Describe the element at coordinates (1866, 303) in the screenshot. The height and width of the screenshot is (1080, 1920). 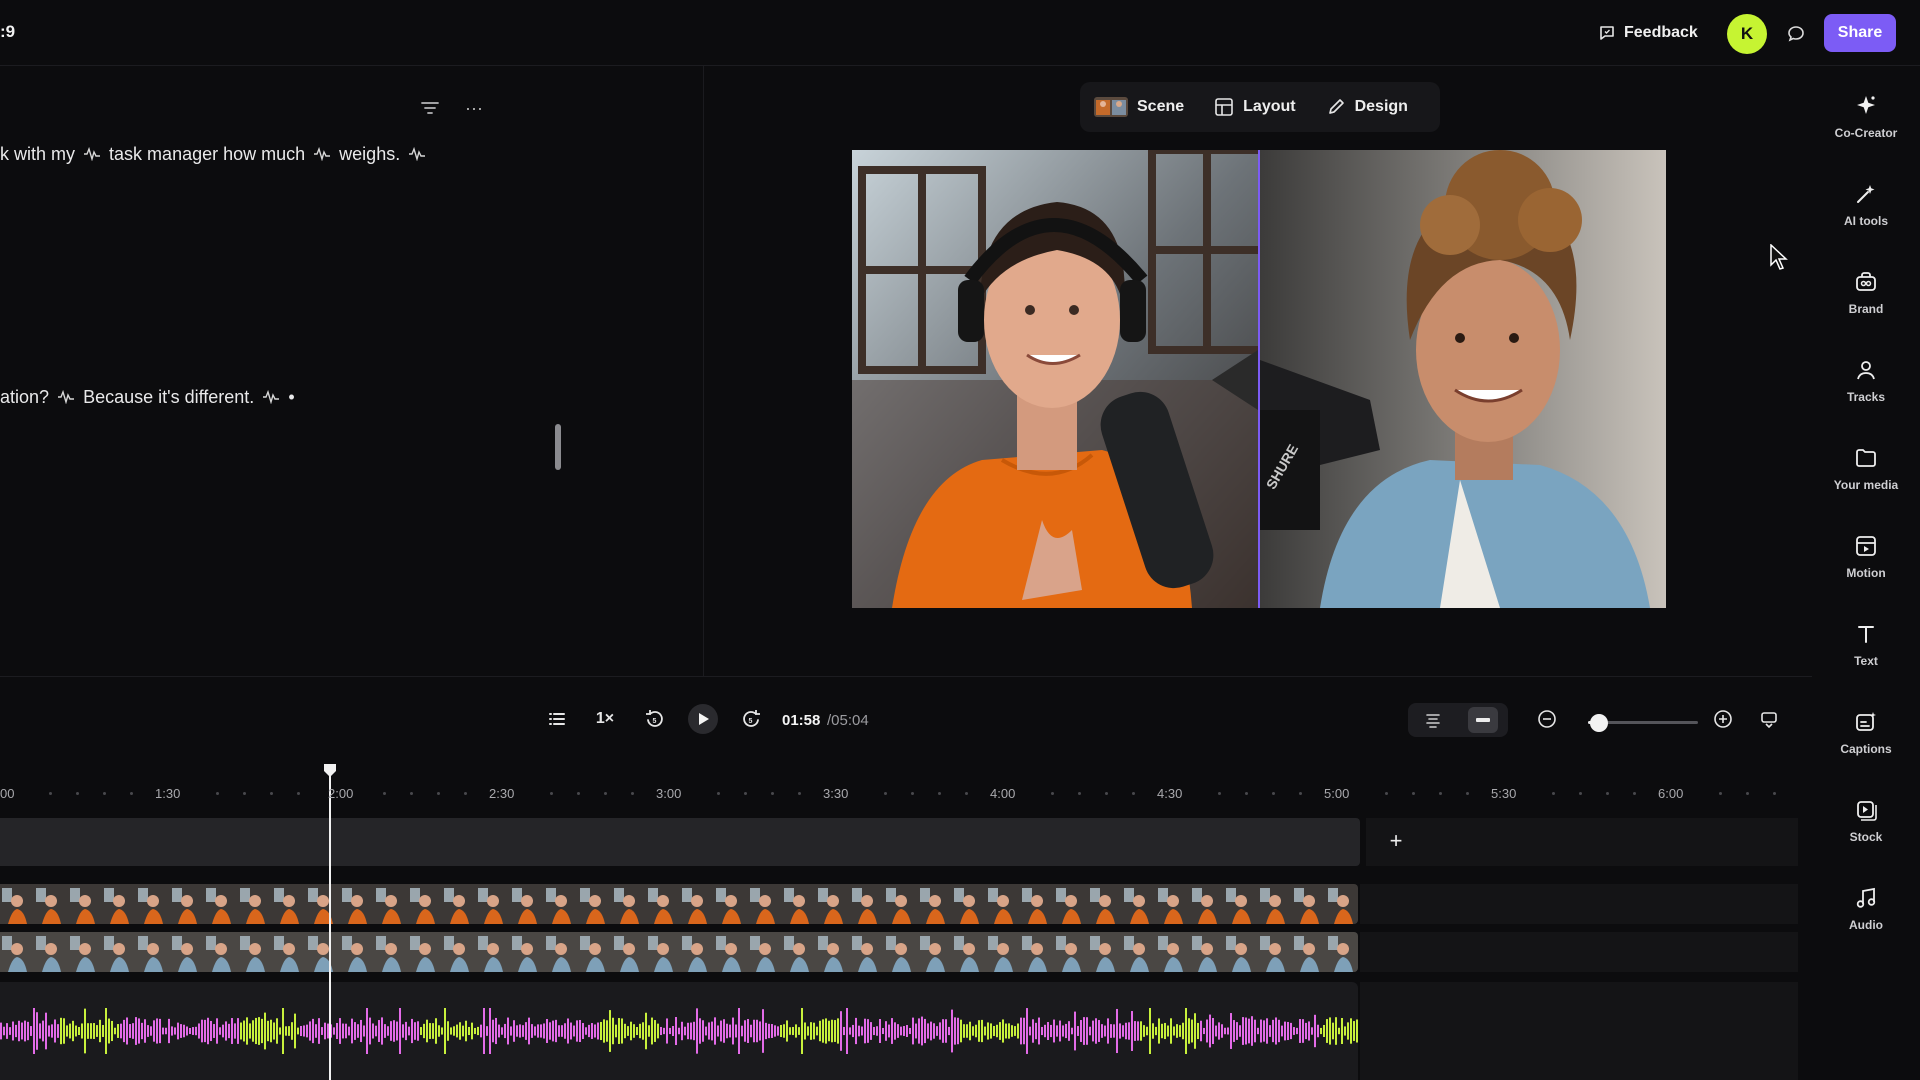
I see `tool-brand: Brand` at that location.